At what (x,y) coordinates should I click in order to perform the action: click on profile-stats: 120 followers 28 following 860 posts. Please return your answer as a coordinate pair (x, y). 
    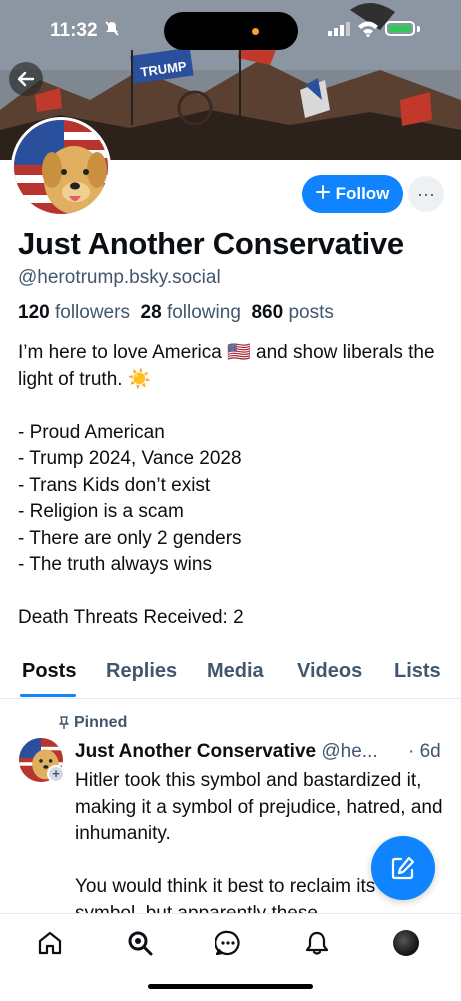
    Looking at the image, I should click on (176, 313).